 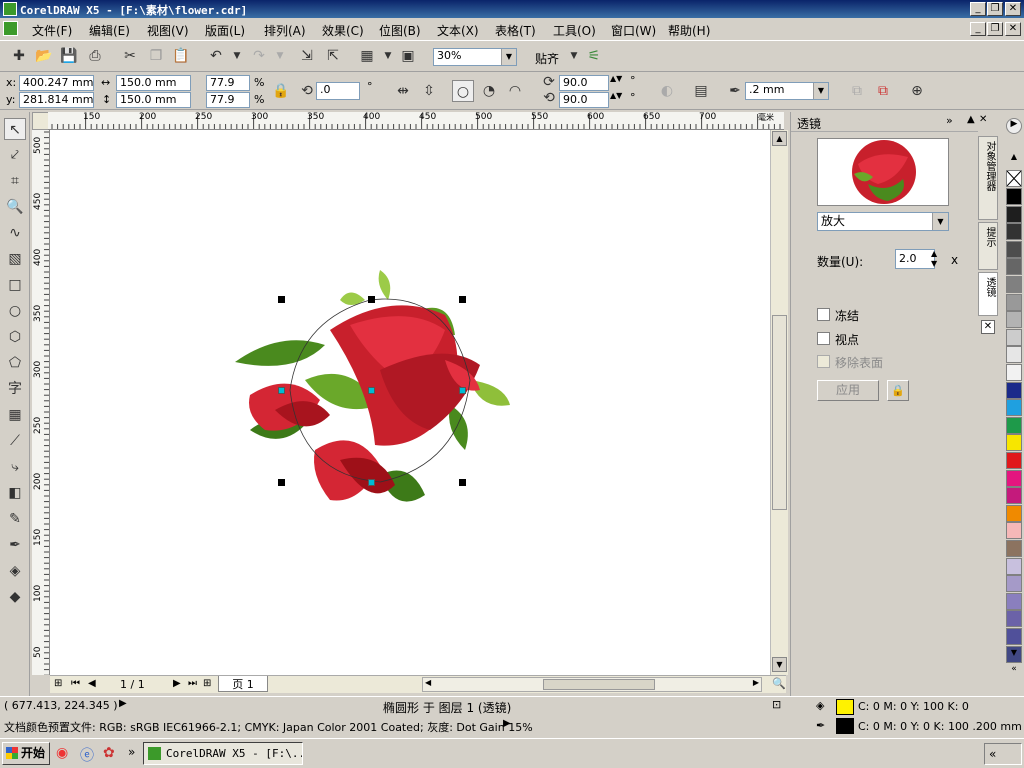 I want to click on shape-tool-icon: ⤦, so click(x=15, y=155).